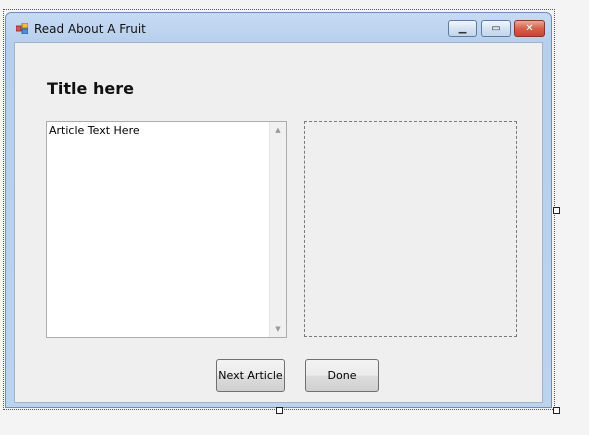 Image resolution: width=589 pixels, height=435 pixels. Describe the element at coordinates (90, 88) in the screenshot. I see `page-title: Title here` at that location.